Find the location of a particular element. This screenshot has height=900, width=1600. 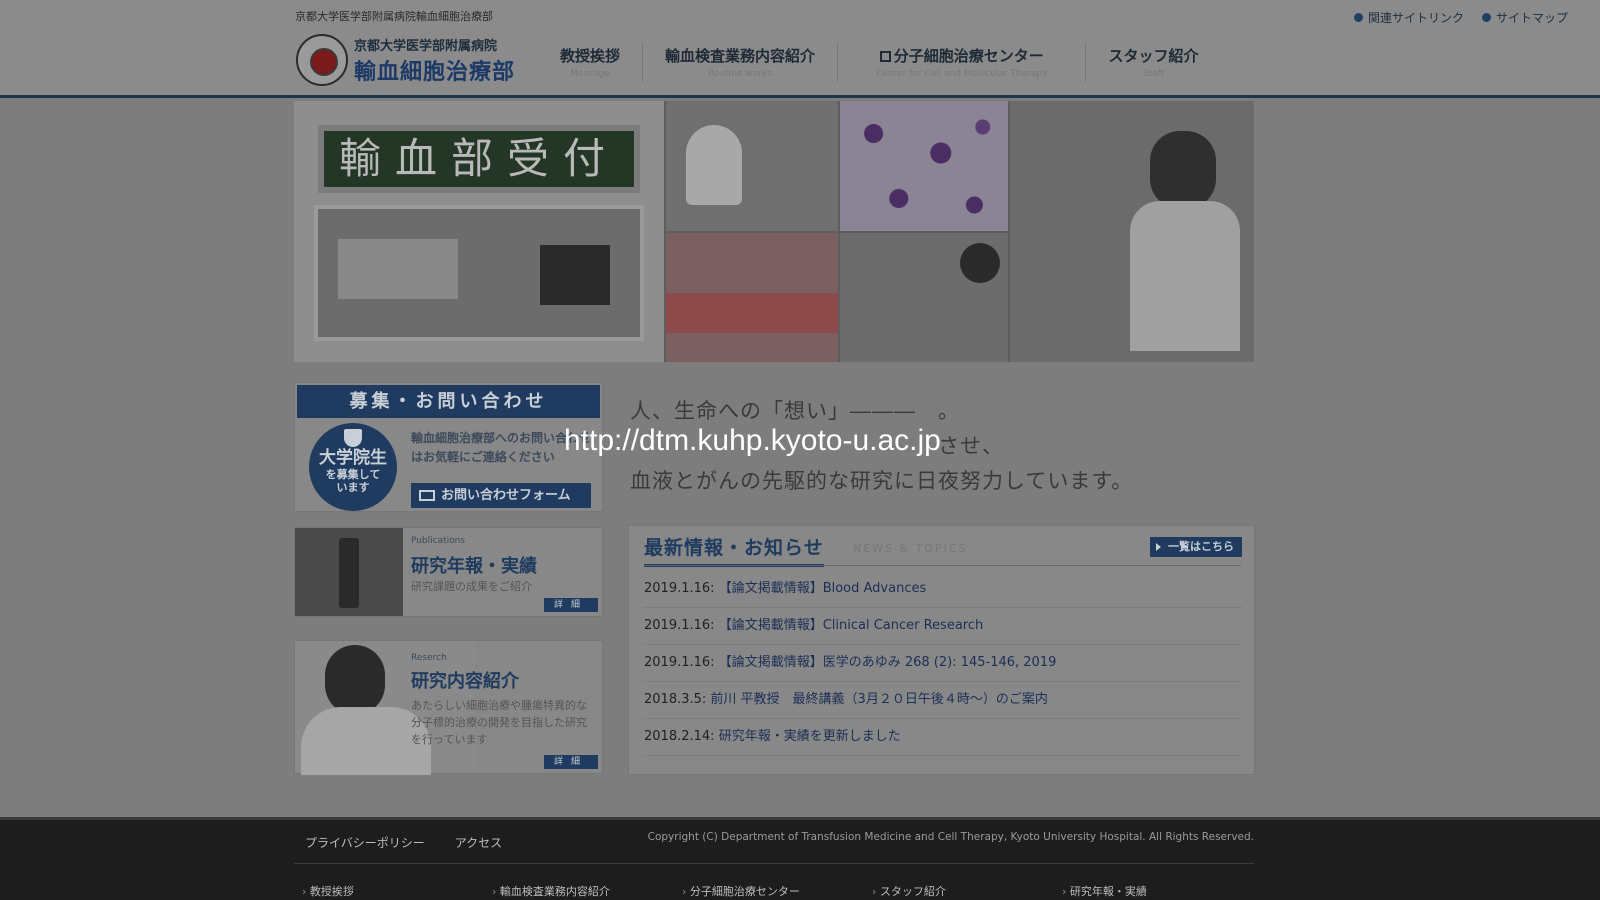

blood-cells-photo is located at coordinates (924, 166).